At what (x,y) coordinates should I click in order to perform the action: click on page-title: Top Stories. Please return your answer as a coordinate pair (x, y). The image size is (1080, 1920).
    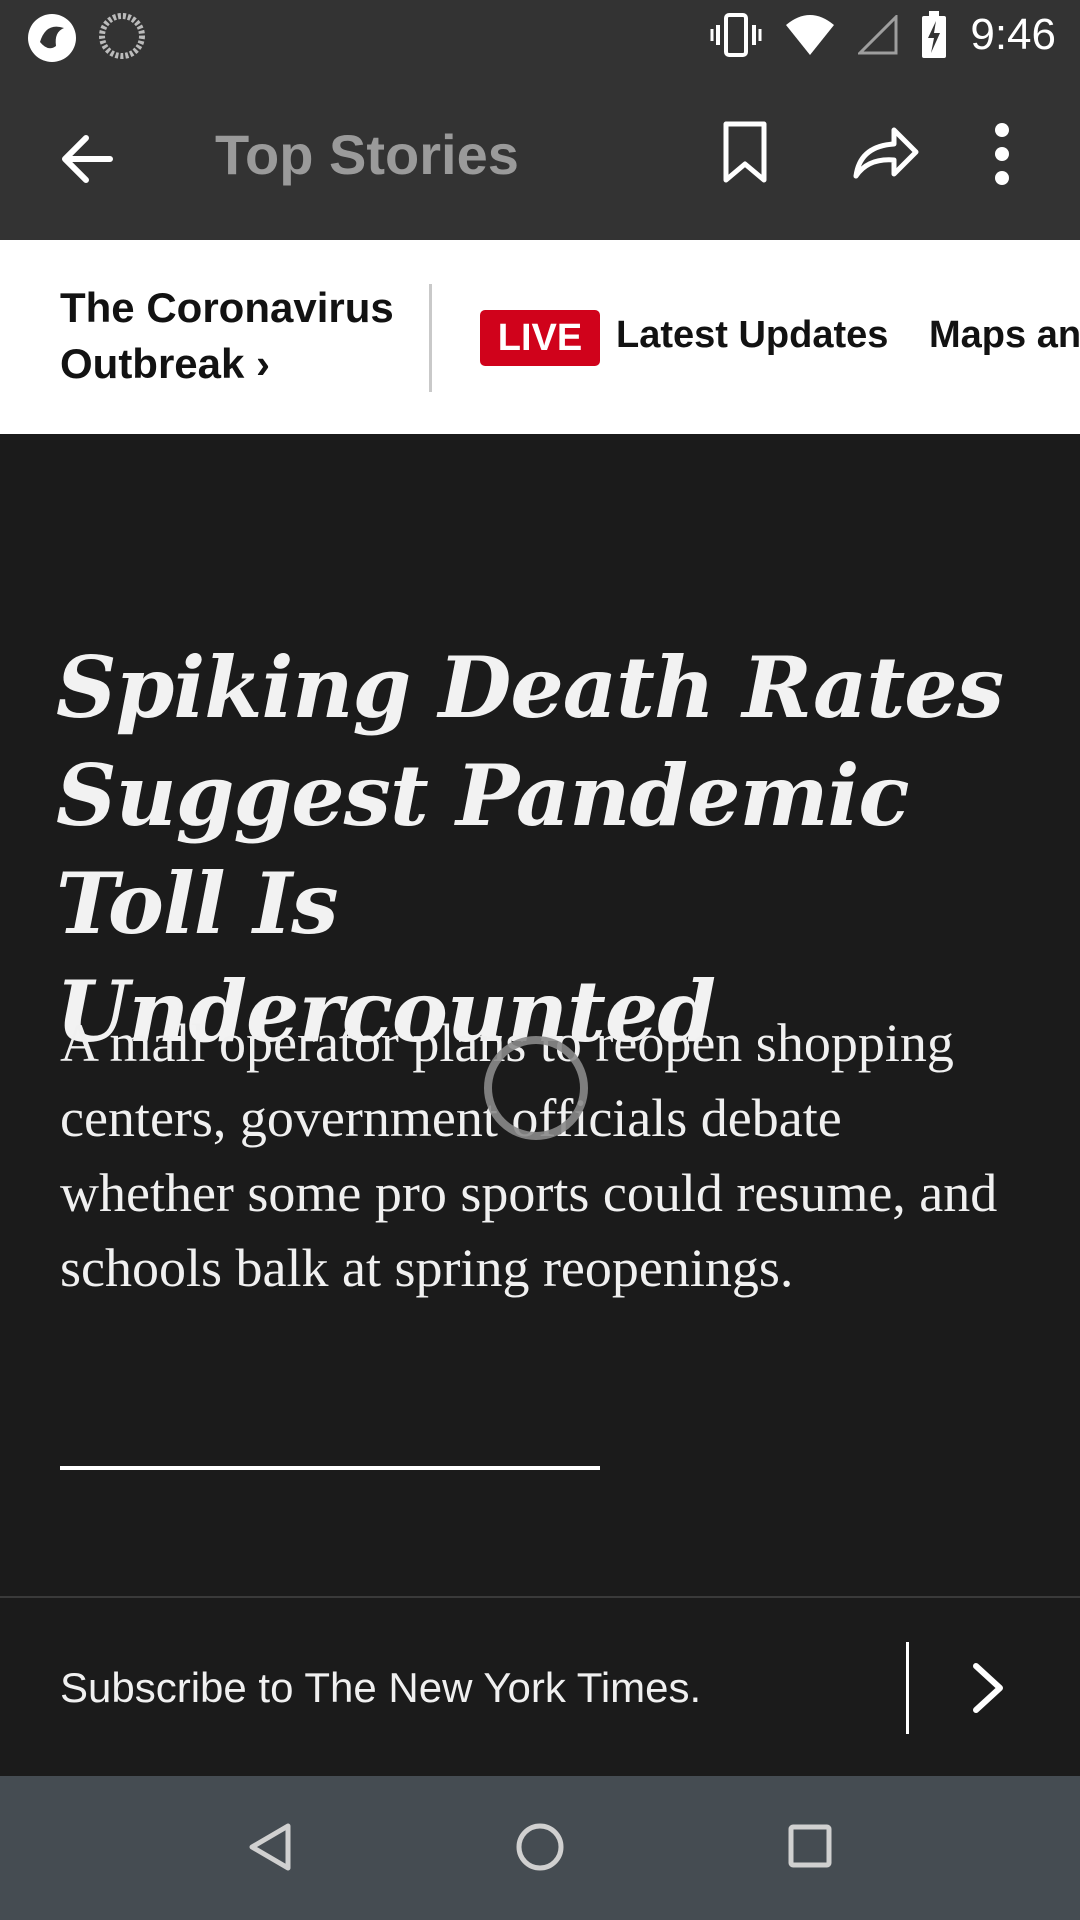
    Looking at the image, I should click on (367, 154).